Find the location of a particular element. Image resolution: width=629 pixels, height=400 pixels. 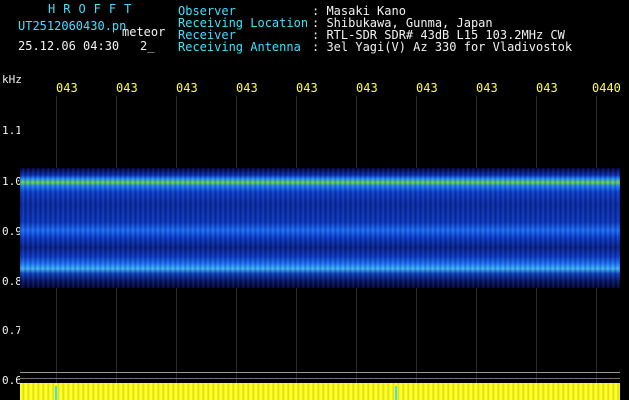

file-name: UT2512060430.pn is located at coordinates (72, 26).